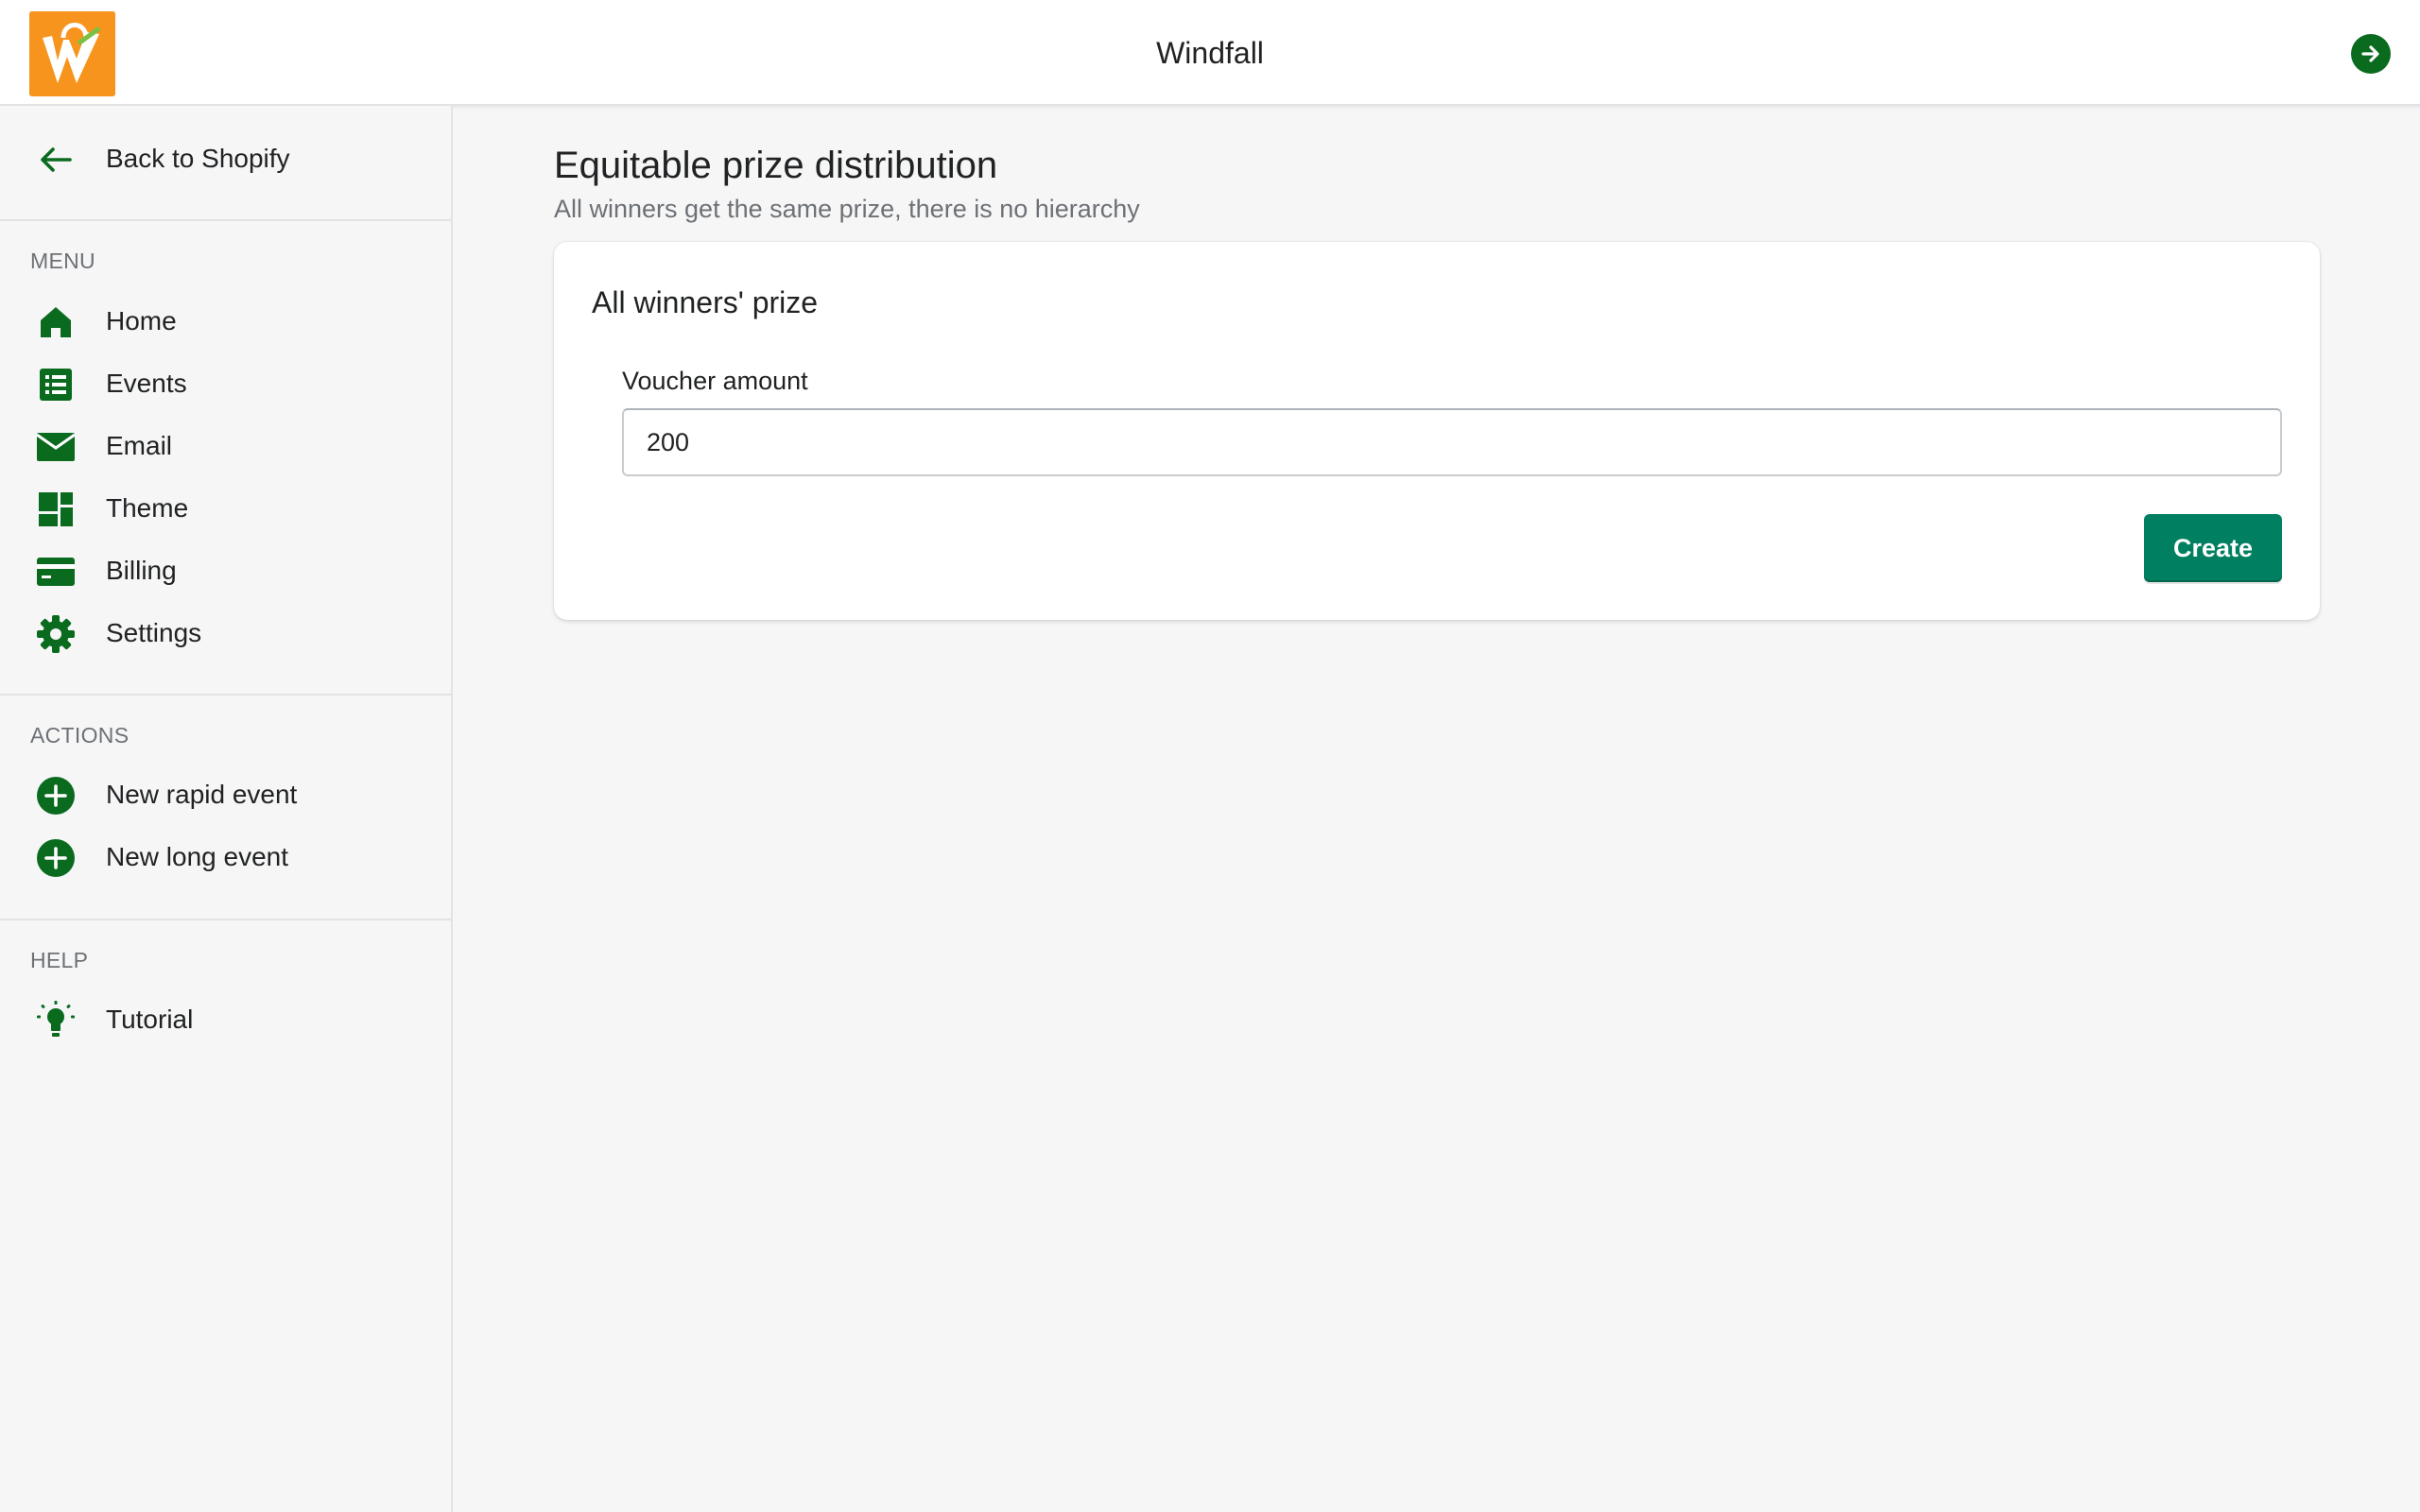  Describe the element at coordinates (150, 1019) in the screenshot. I see `sidebar-item-label: Tutorial` at that location.